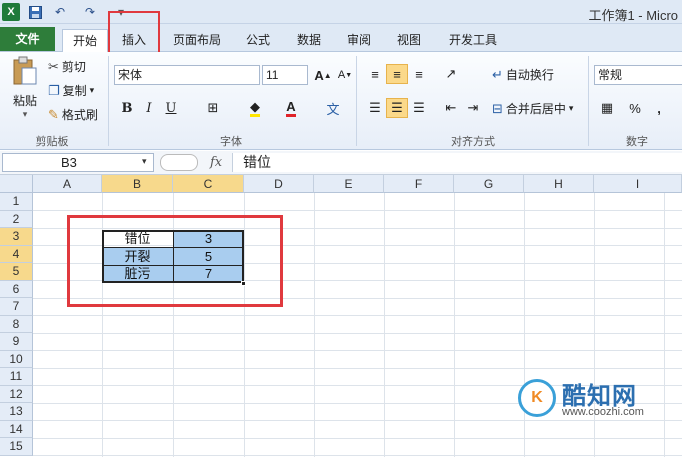  Describe the element at coordinates (359, 40) in the screenshot. I see `tab-review: 审阅` at that location.